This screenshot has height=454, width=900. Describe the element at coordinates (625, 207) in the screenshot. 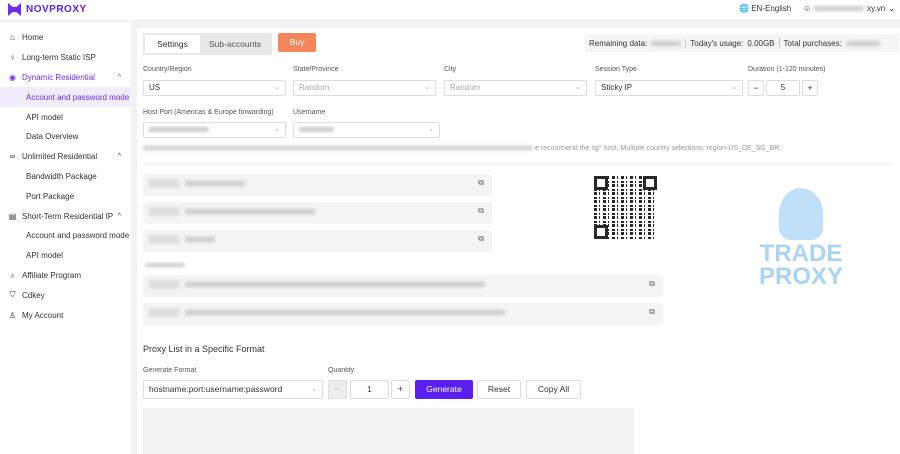

I see `qr-code` at that location.